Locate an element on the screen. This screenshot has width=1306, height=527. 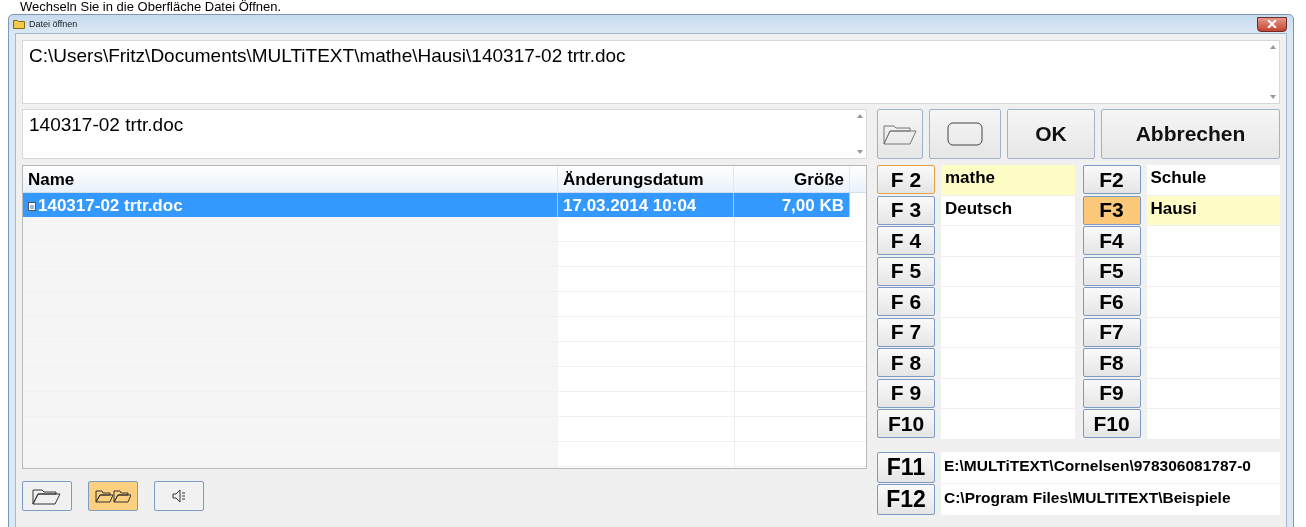
function-key-button: F4 is located at coordinates (1111, 240).